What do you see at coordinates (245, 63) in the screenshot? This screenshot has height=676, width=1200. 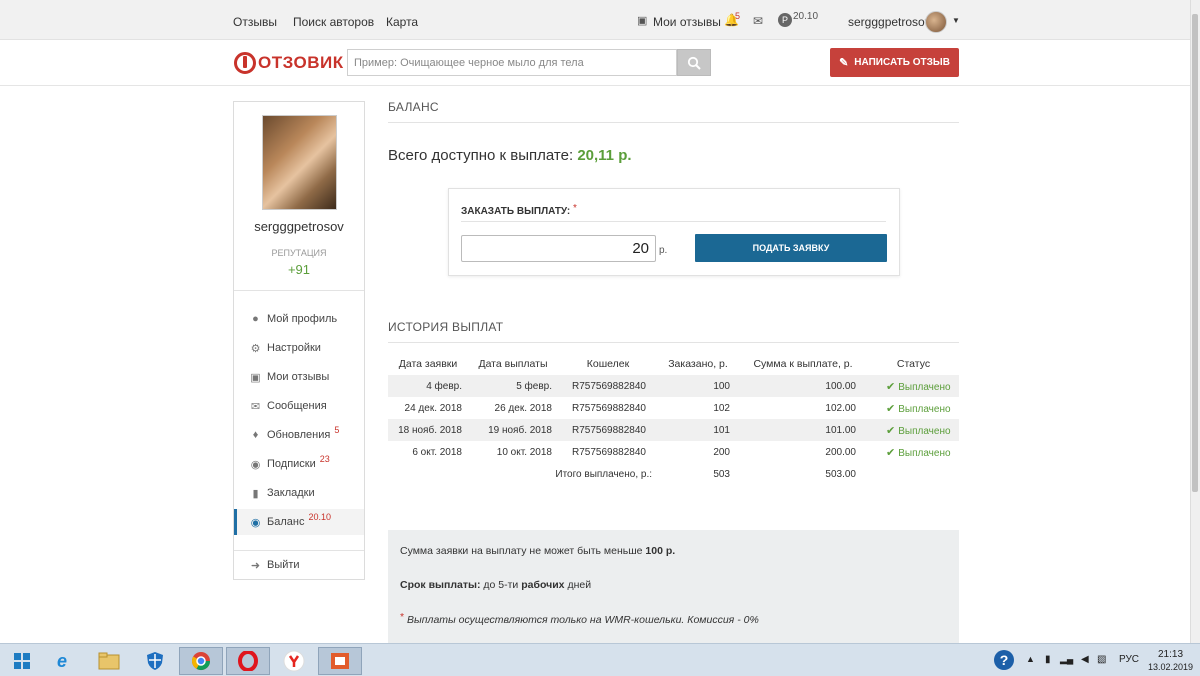 I see `logo-icon` at bounding box center [245, 63].